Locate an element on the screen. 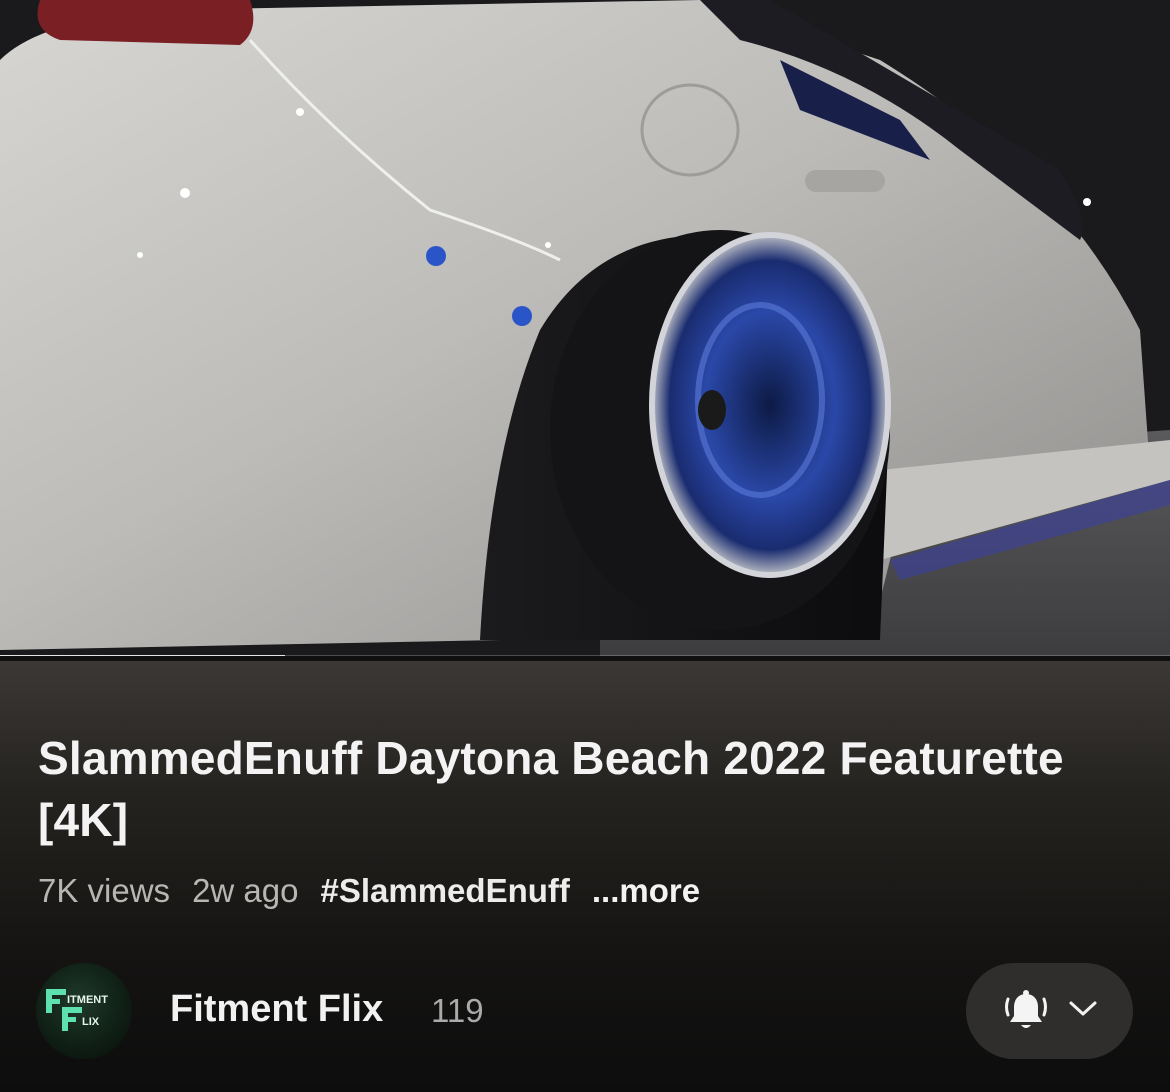 The image size is (1170, 1092). more-button: ...more is located at coordinates (646, 891).